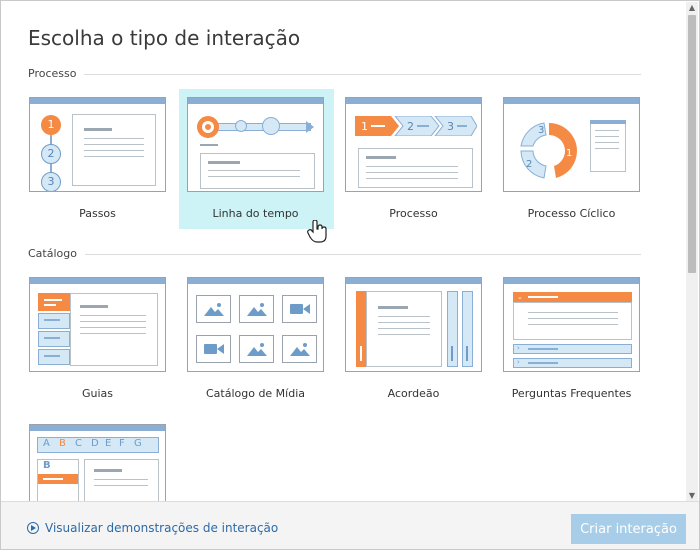 This screenshot has width=700, height=550. Describe the element at coordinates (692, 8) in the screenshot. I see `scroll-up-icon: ▲` at that location.